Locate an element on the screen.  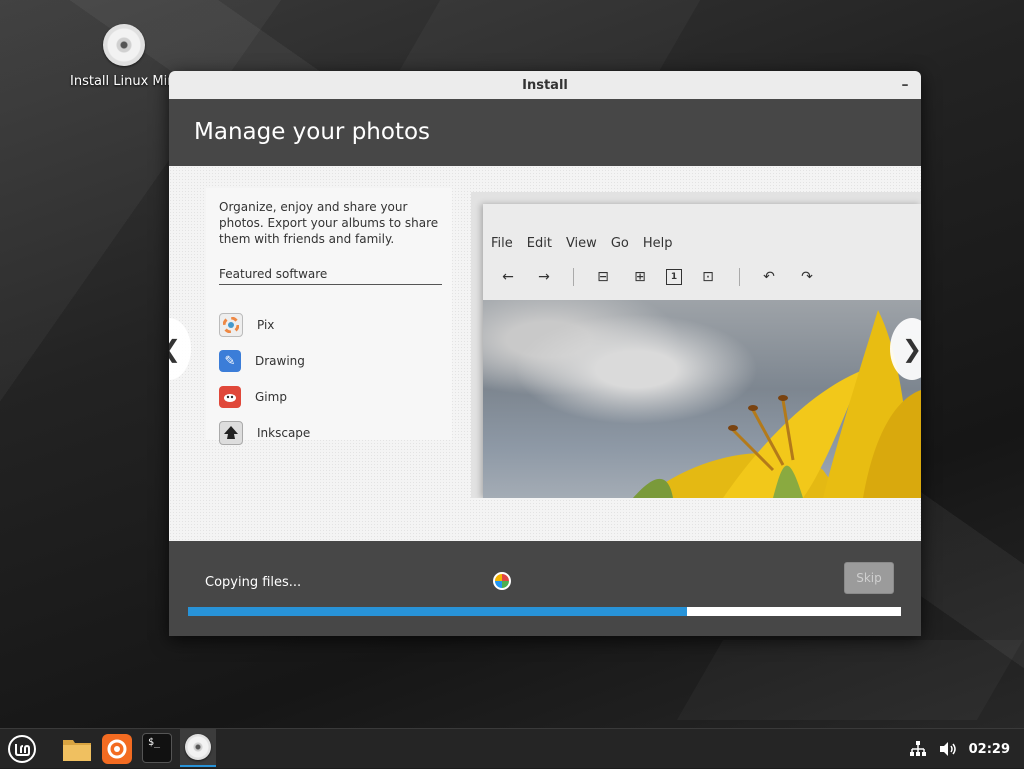
app-name: Gimp is located at coordinates (271, 397).